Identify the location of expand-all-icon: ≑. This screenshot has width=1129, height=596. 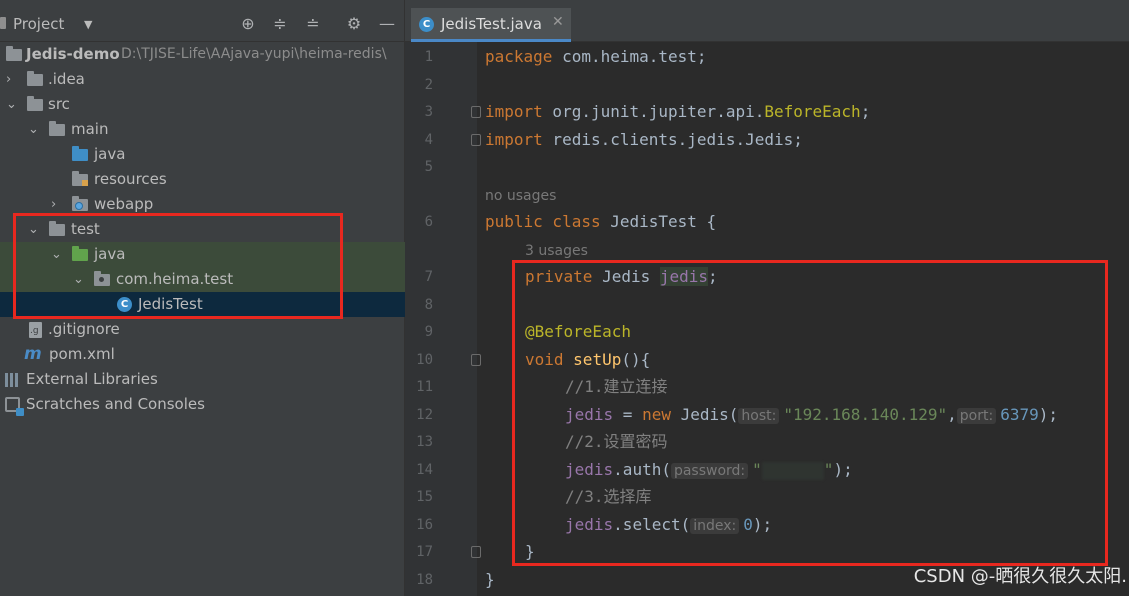
(280, 24).